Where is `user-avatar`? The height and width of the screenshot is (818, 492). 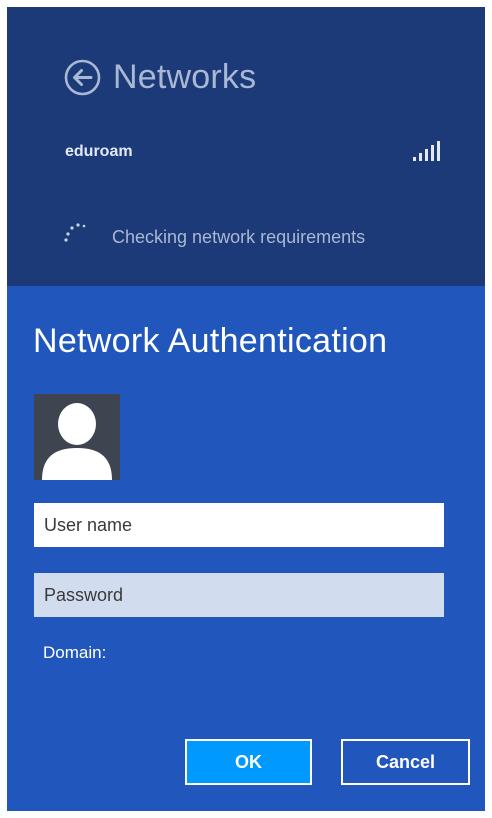
user-avatar is located at coordinates (77, 437).